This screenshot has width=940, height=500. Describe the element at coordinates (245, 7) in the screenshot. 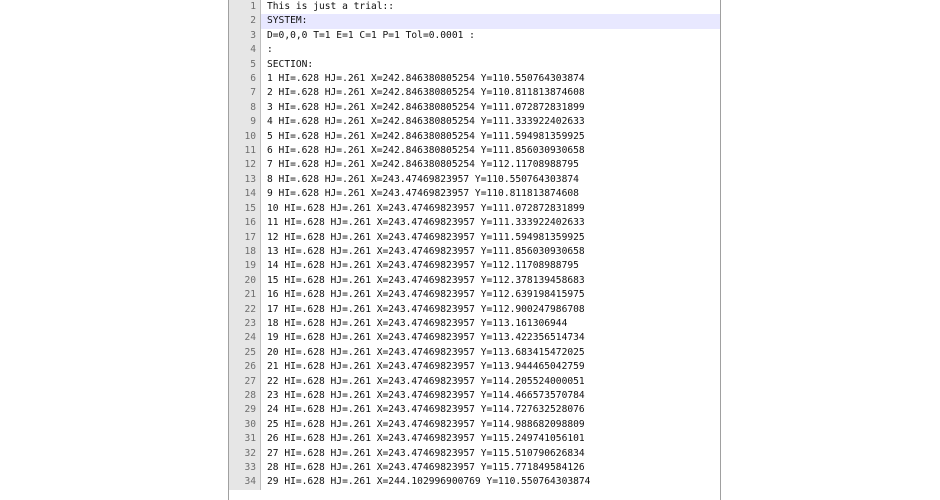

I see `line-number: 1` at that location.